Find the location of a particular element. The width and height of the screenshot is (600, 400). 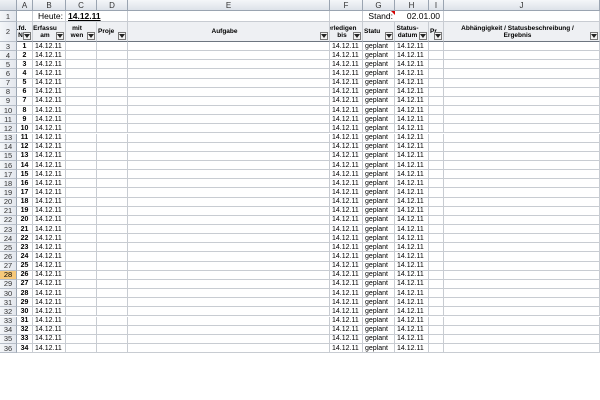

lfd-nr-cell: 20 is located at coordinates (25, 220).